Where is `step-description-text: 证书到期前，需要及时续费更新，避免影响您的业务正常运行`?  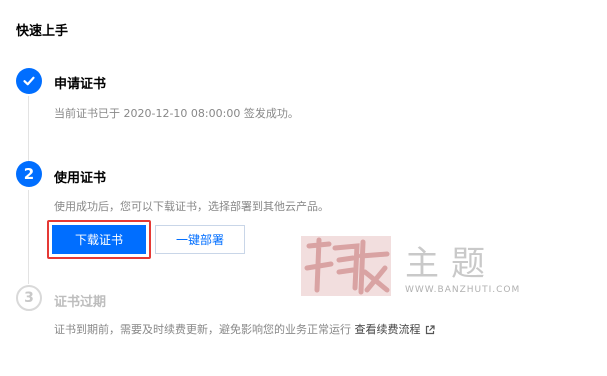
step-description-text: 证书到期前，需要及时续费更新，避免影响您的业务正常运行 is located at coordinates (202, 329).